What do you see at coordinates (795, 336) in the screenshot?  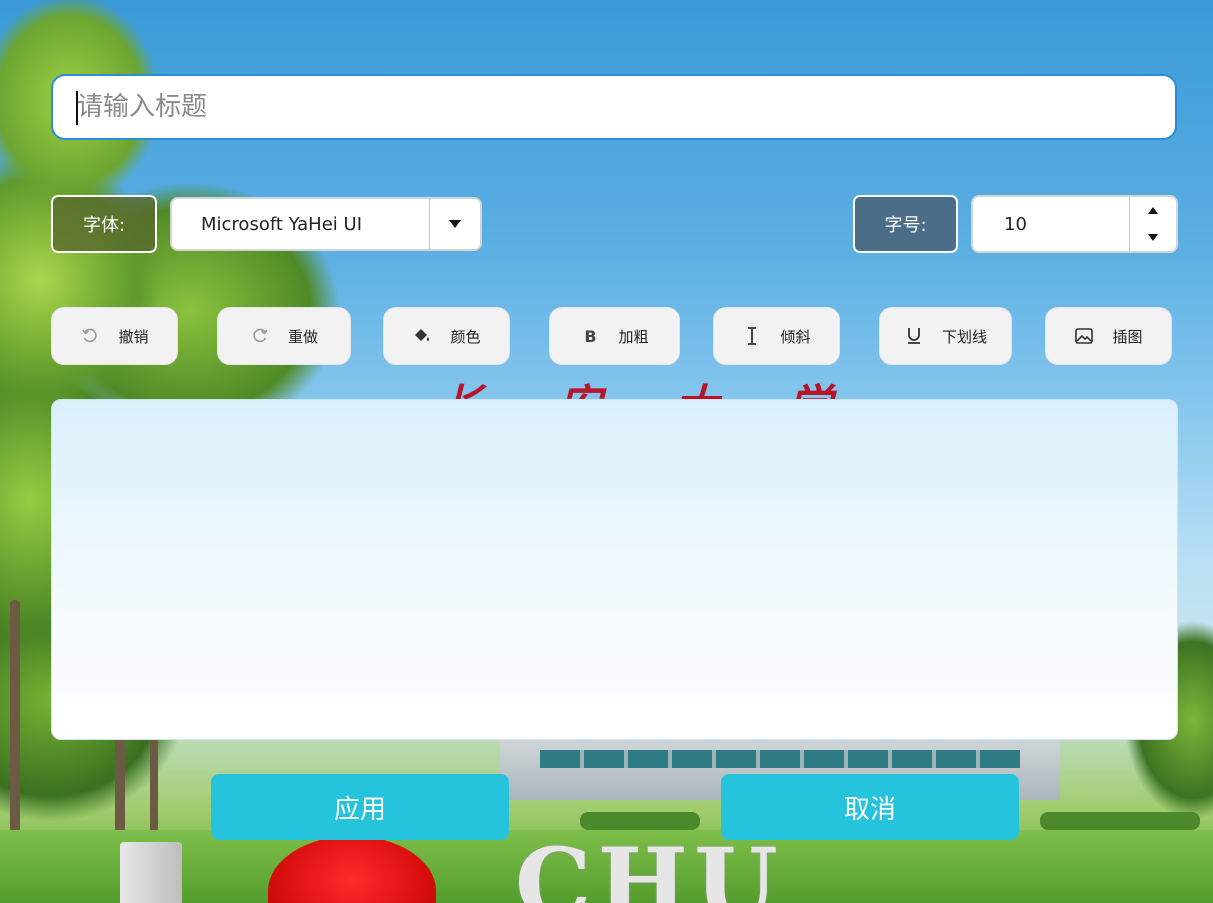 I see `italic-label: 倾斜` at bounding box center [795, 336].